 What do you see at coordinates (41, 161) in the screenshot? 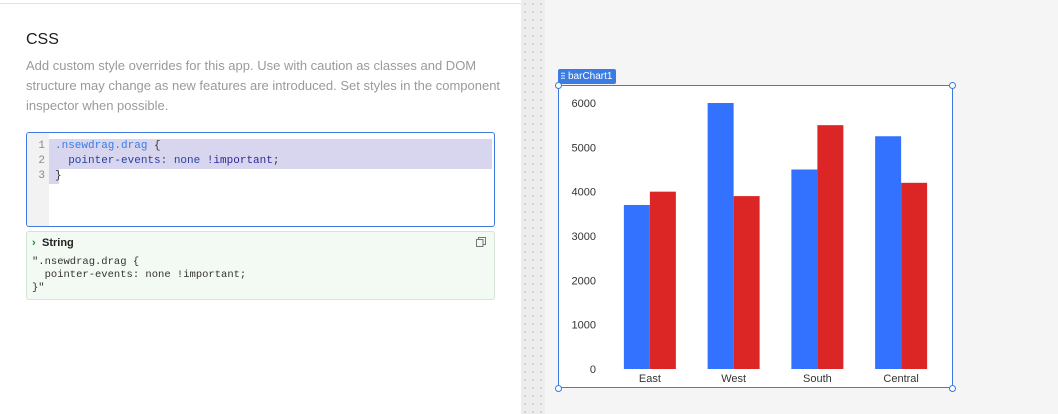
I see `line-number: 2` at bounding box center [41, 161].